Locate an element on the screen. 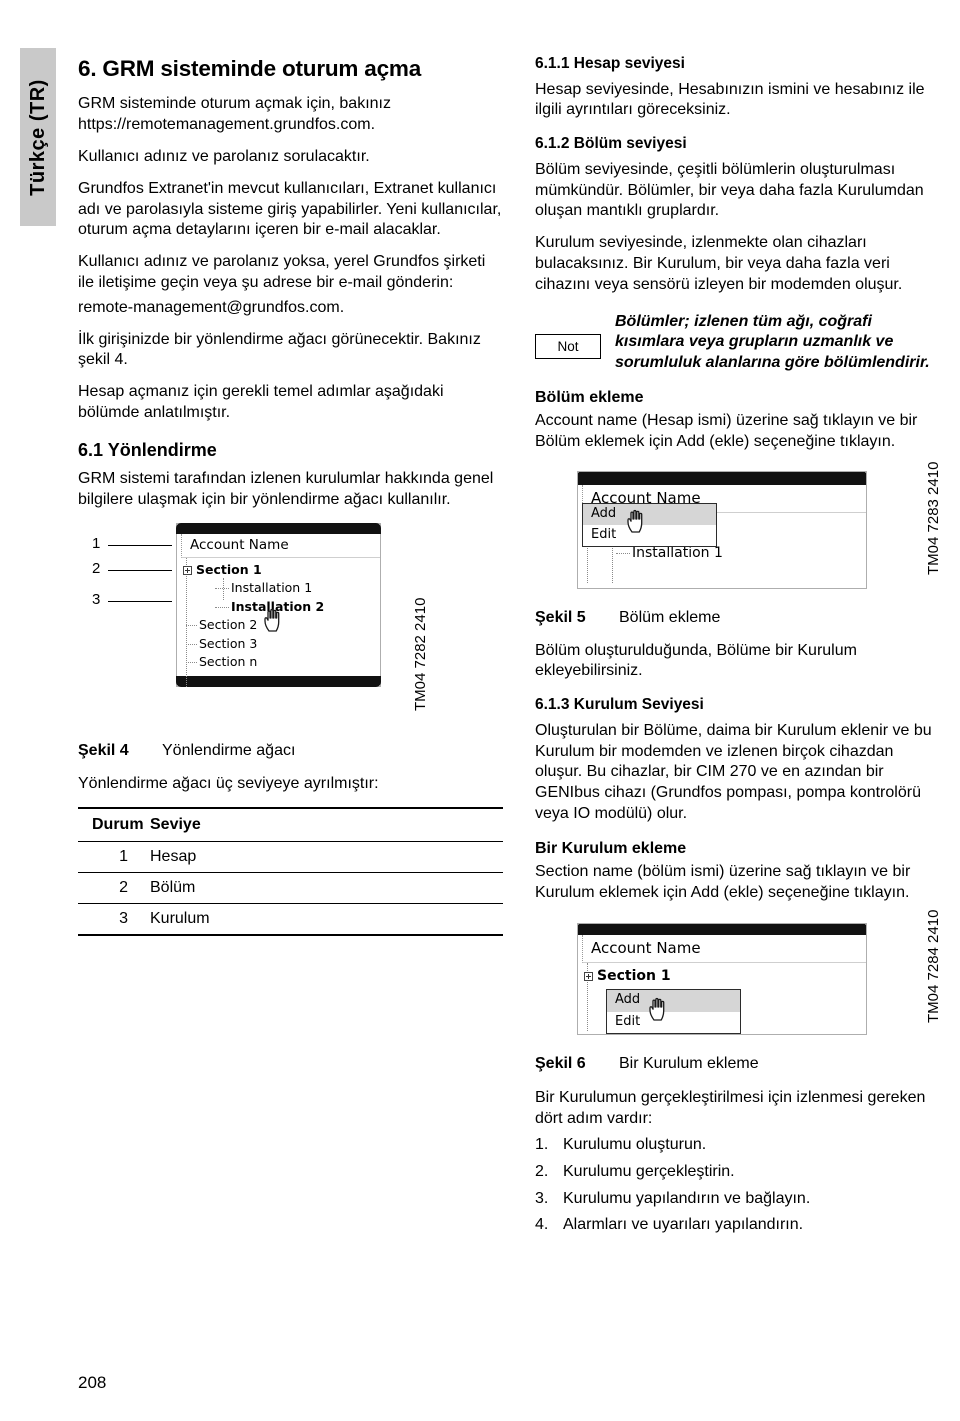 The height and width of the screenshot is (1421, 960). tree-node-installation-1: Installation 1 is located at coordinates (278, 588).